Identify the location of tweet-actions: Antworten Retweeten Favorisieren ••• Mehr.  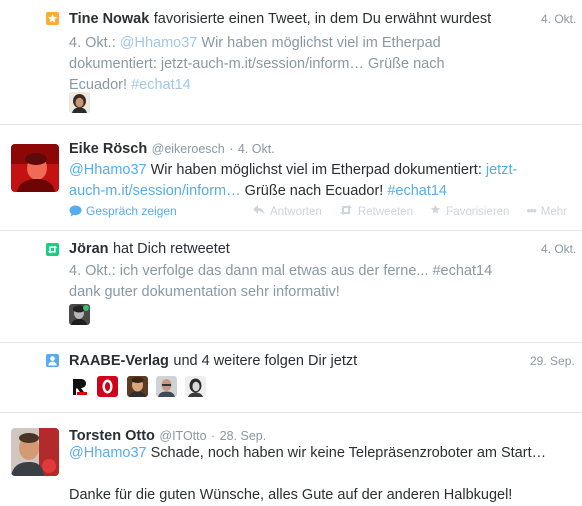
(410, 211).